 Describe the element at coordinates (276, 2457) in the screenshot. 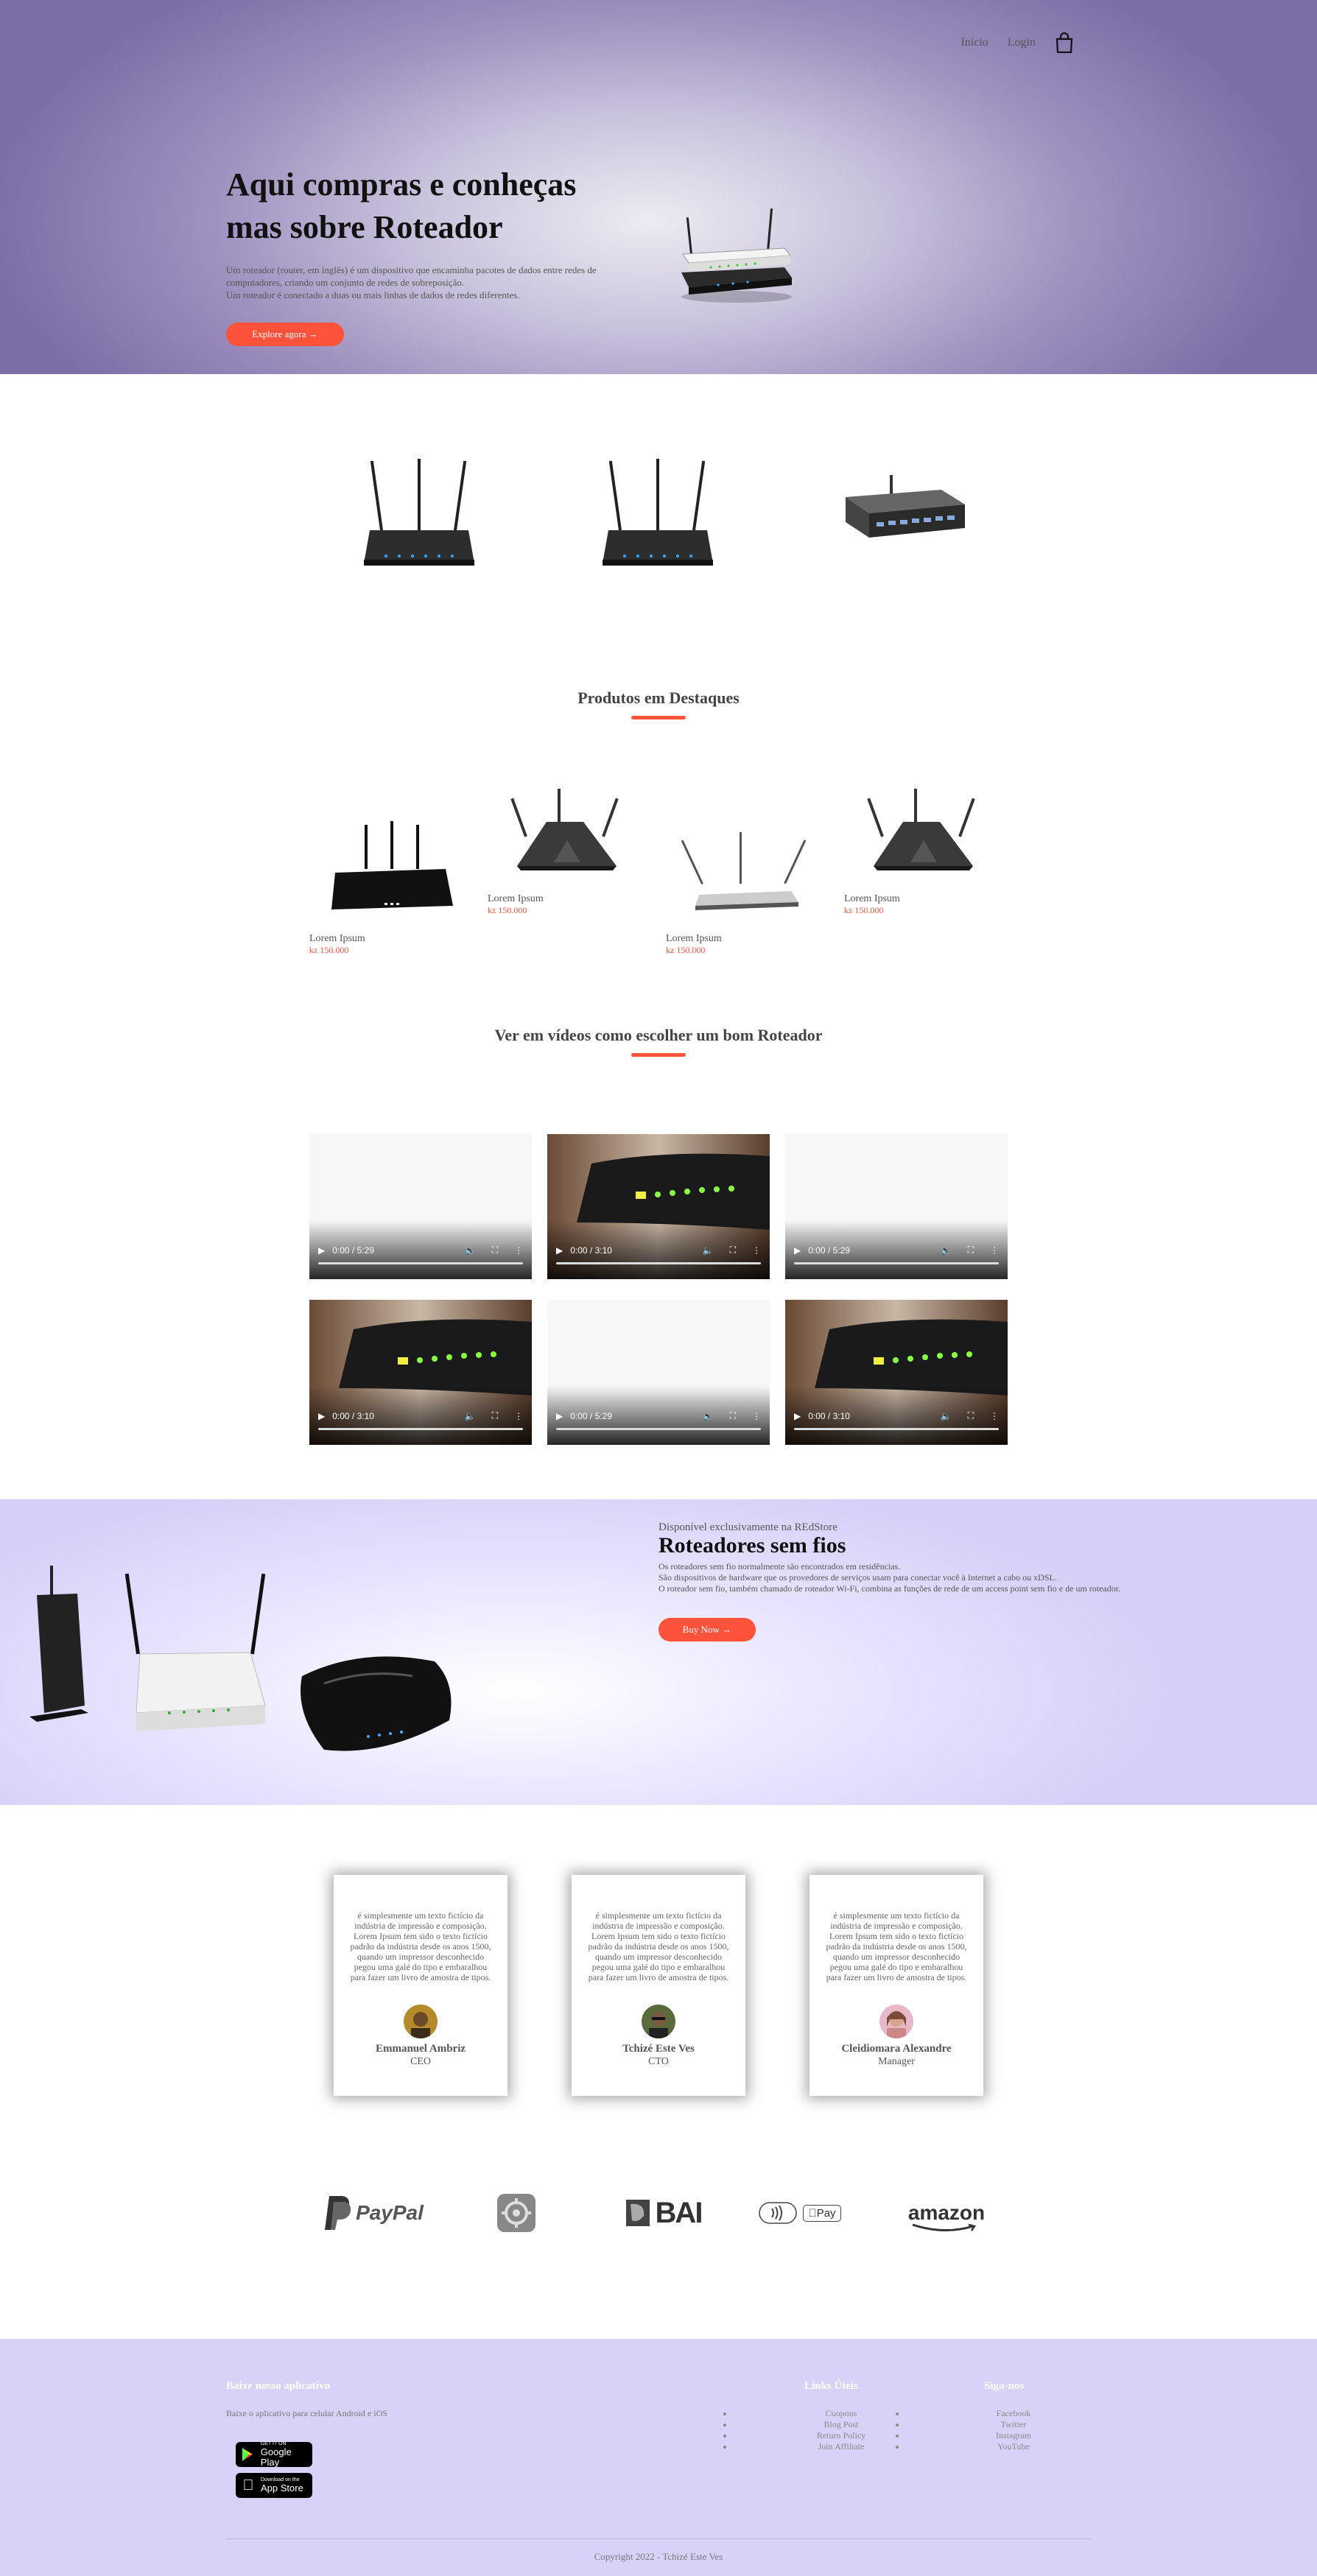

I see `google-play-big: Google Play` at that location.